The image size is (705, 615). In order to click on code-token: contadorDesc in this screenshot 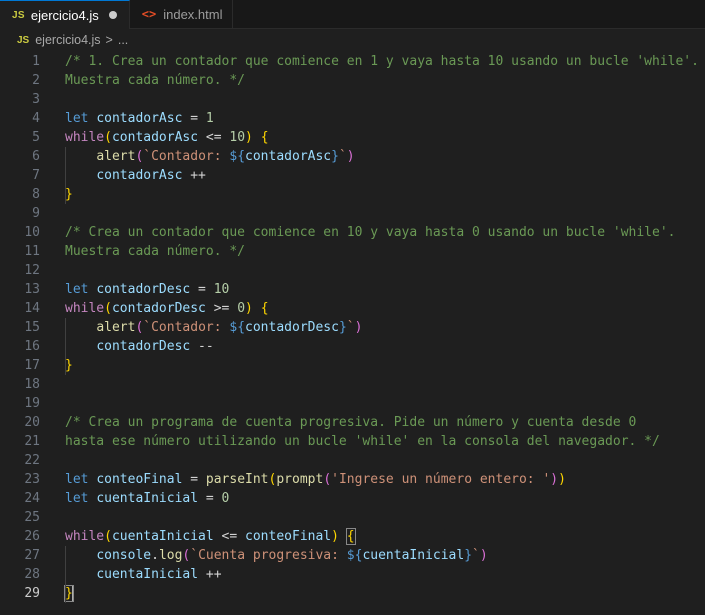, I will do `click(158, 308)`.